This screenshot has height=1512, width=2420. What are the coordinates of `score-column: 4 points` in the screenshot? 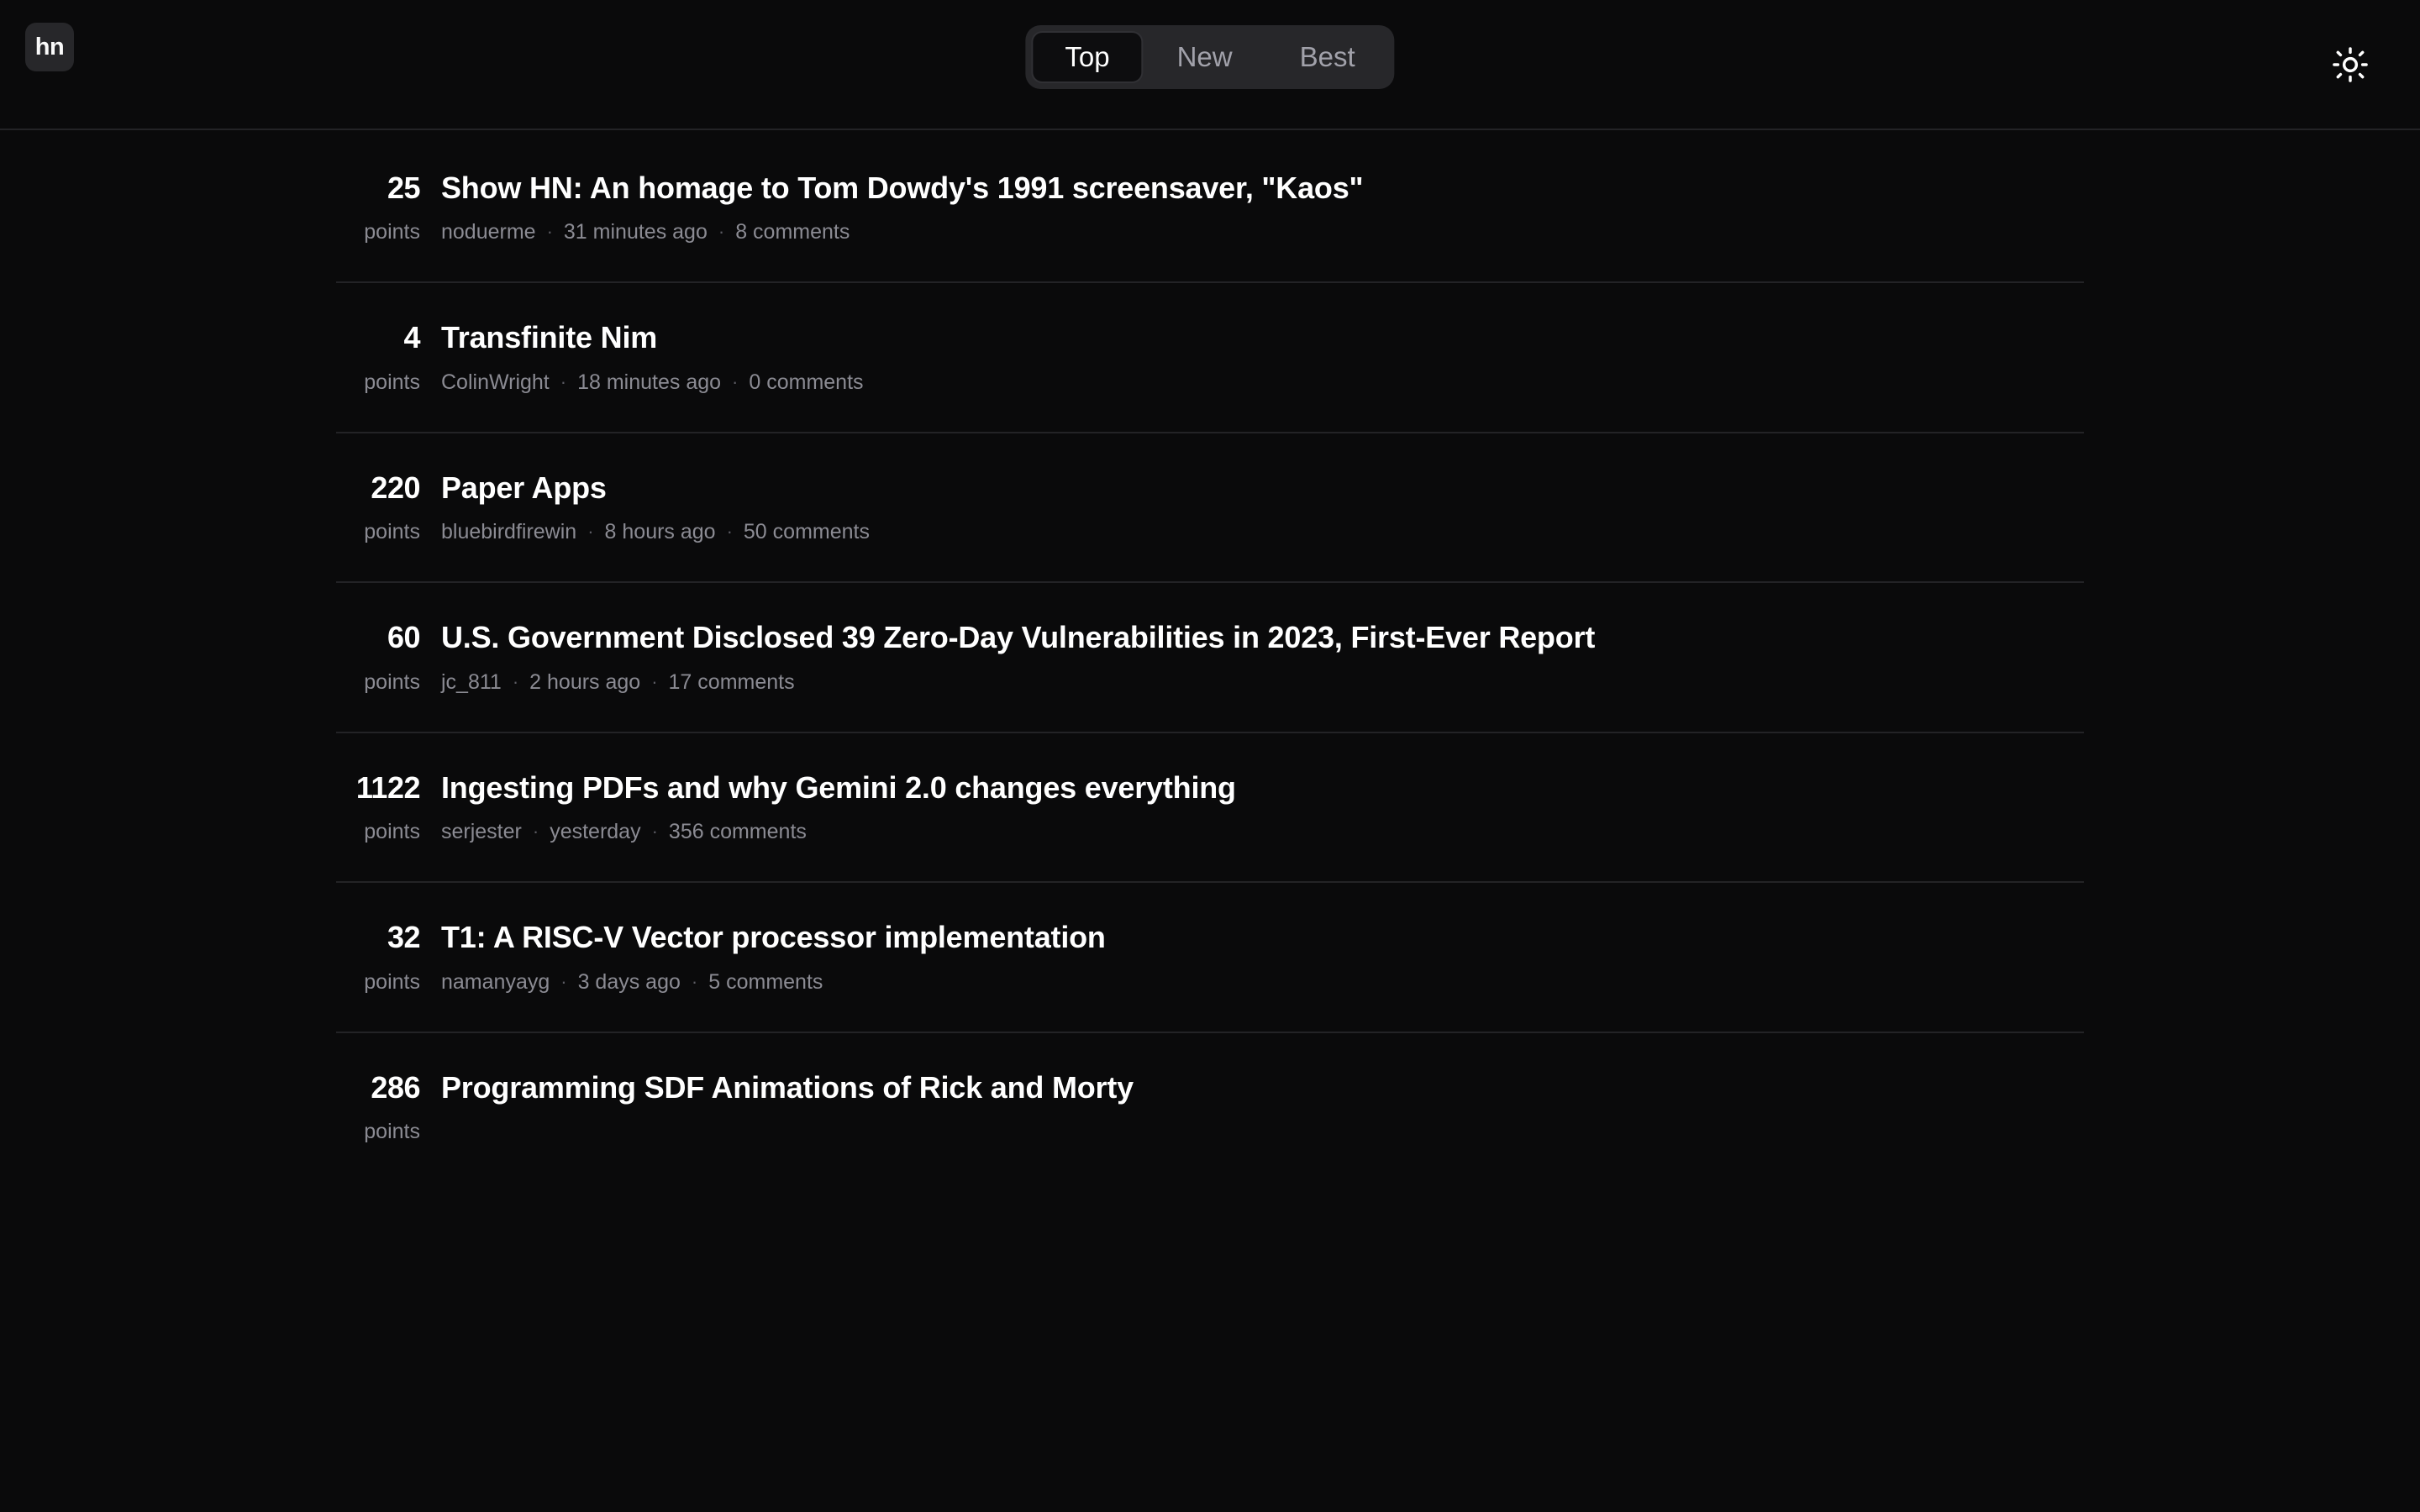 It's located at (378, 357).